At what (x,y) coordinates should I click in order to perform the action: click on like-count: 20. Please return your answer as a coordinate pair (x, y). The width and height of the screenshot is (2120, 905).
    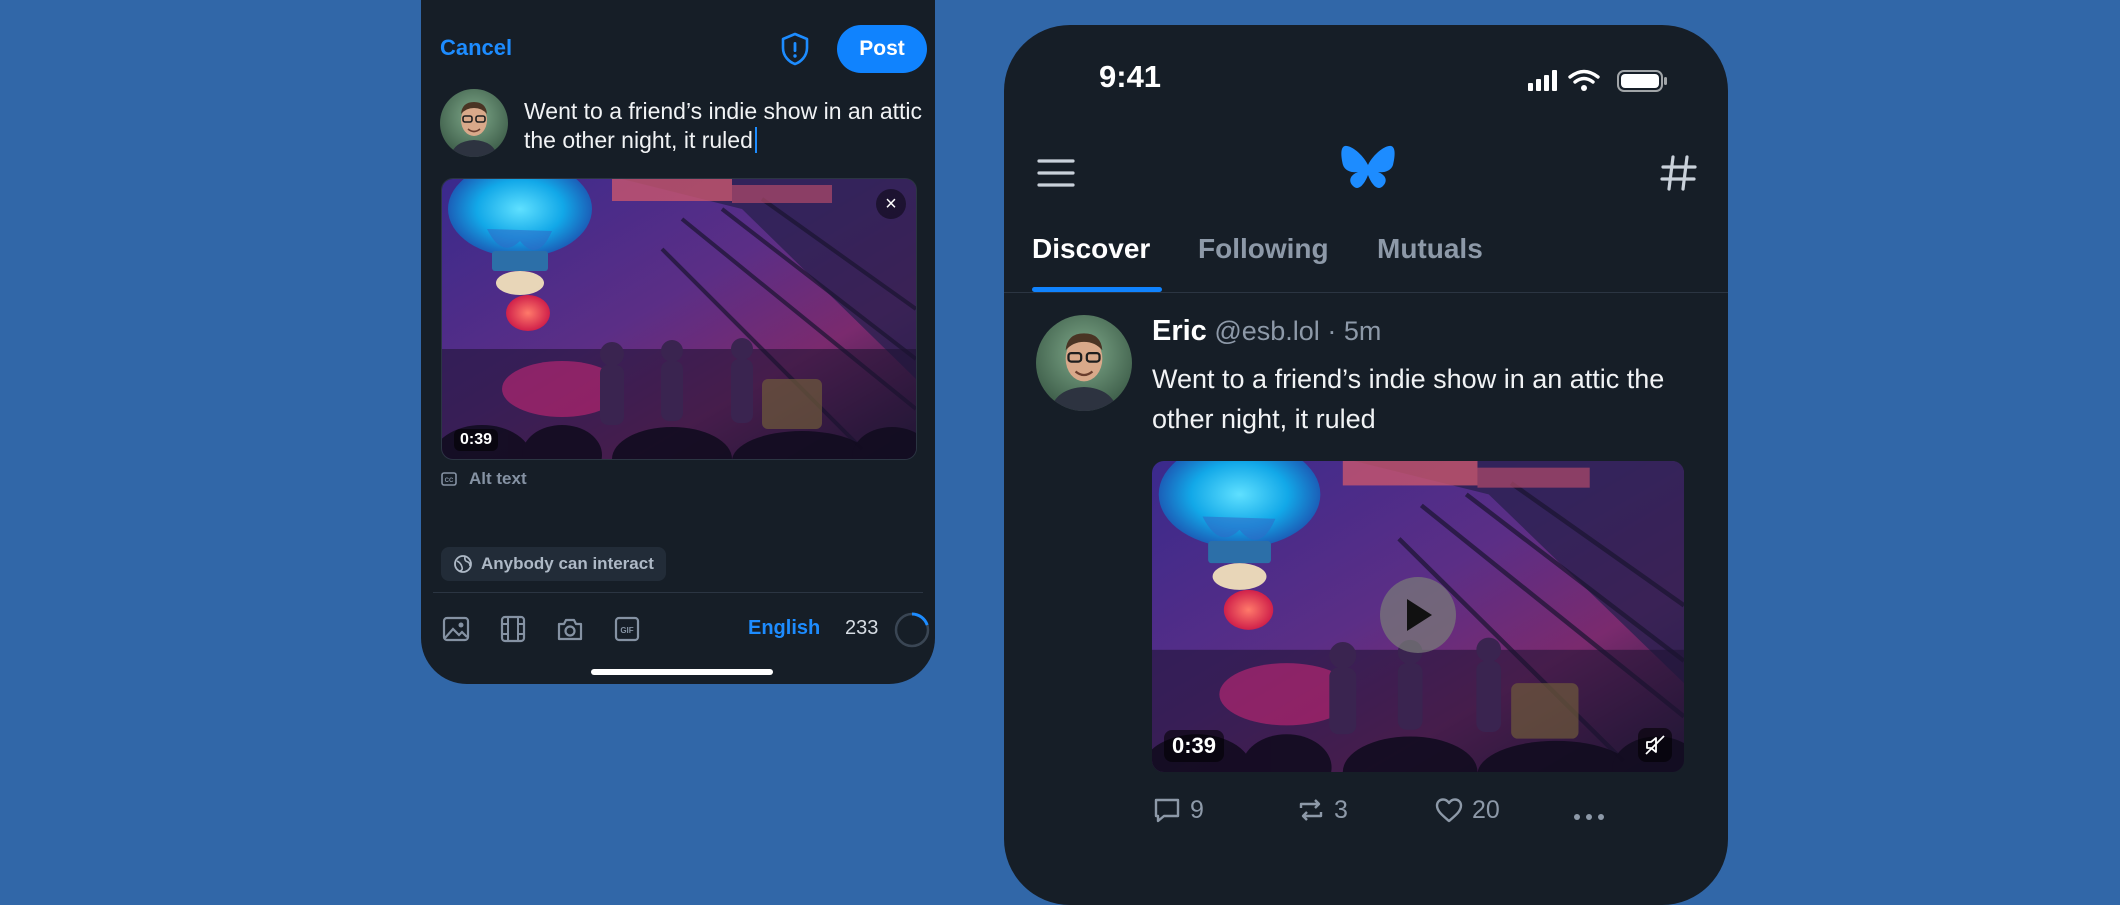
    Looking at the image, I should click on (1486, 809).